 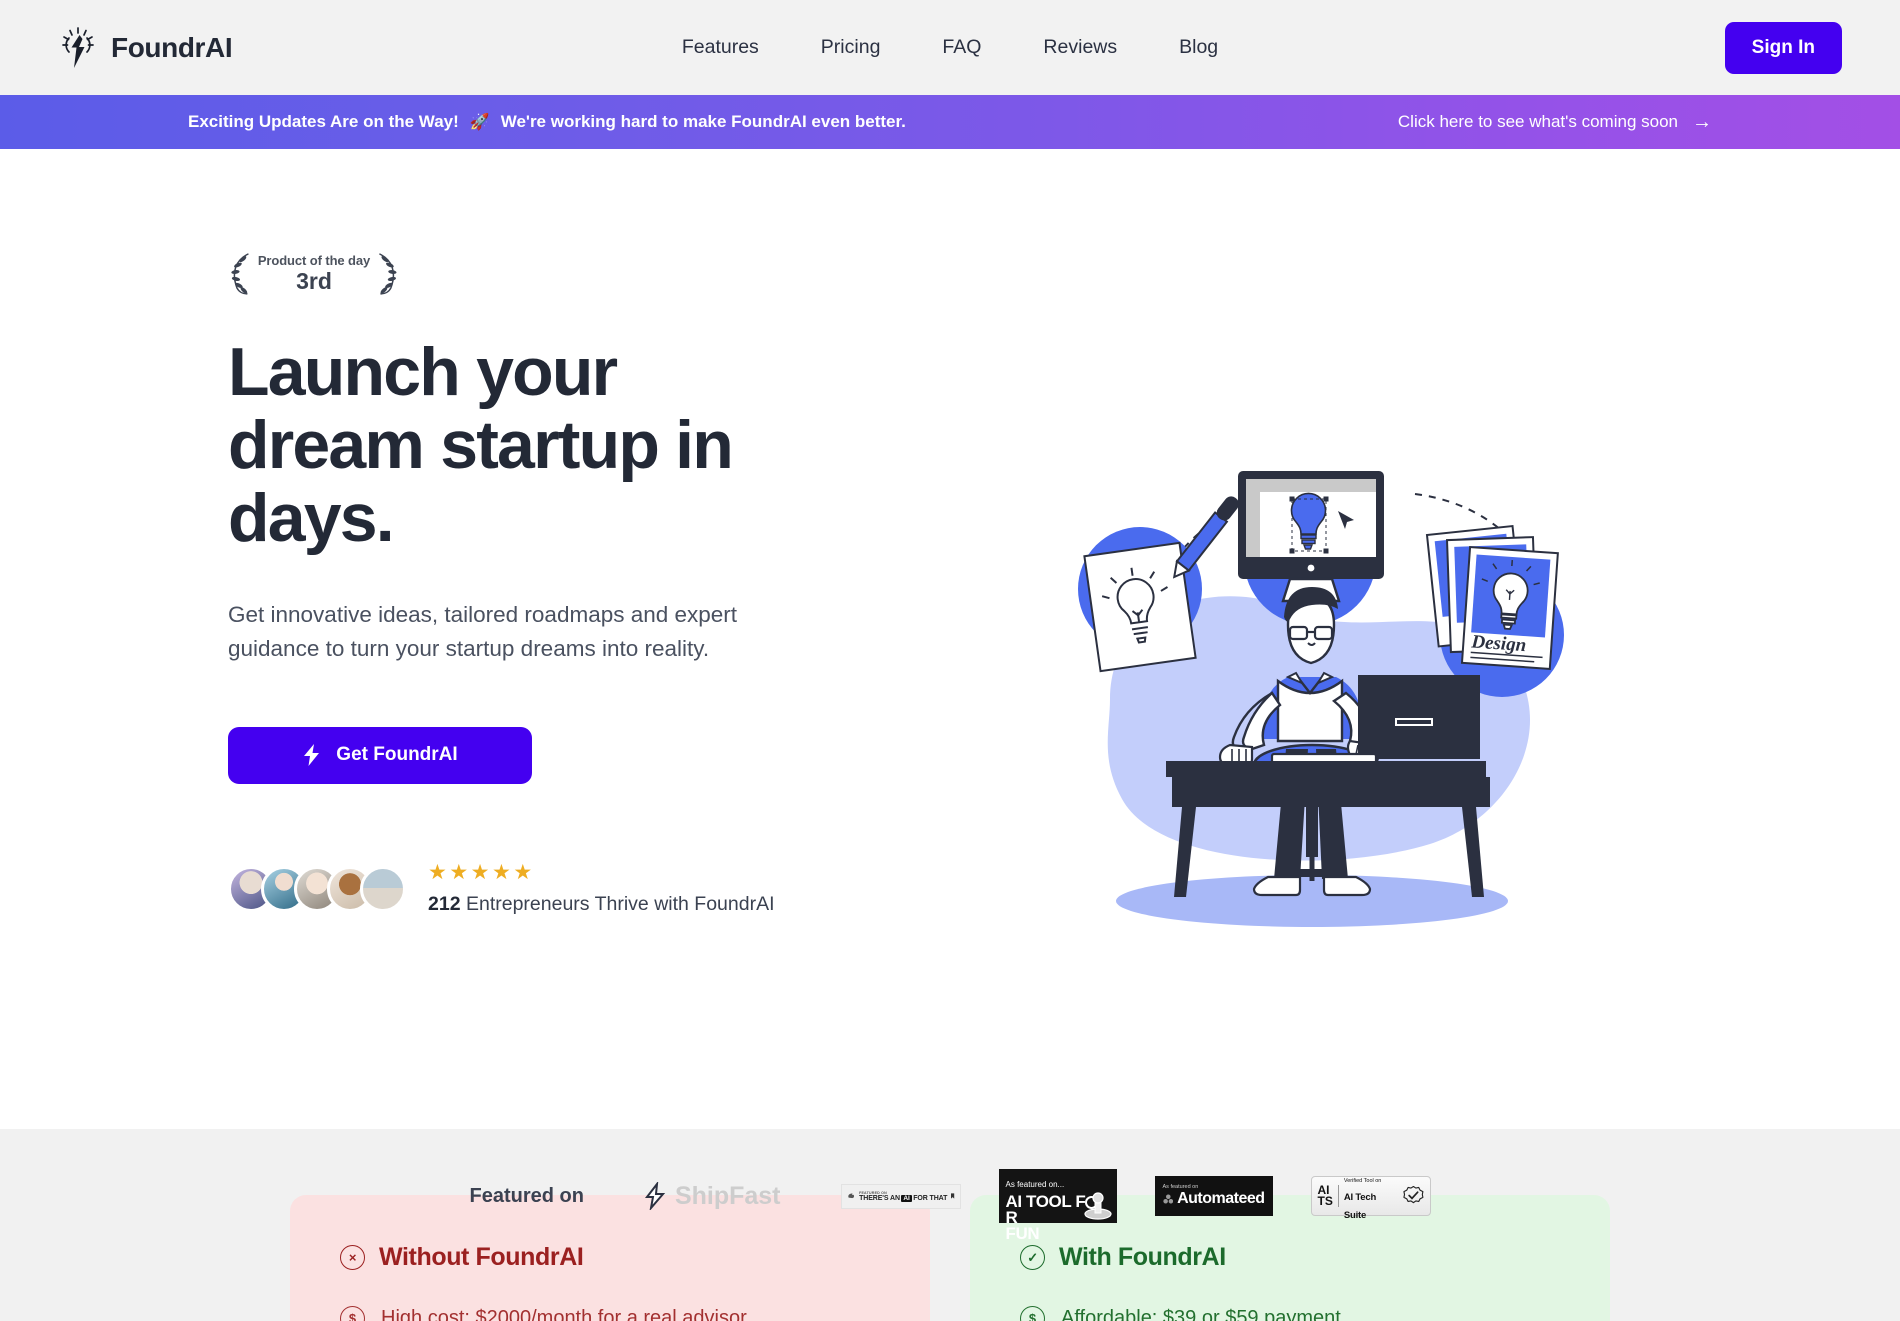 What do you see at coordinates (312, 755) in the screenshot?
I see `lightning-bolt-icon` at bounding box center [312, 755].